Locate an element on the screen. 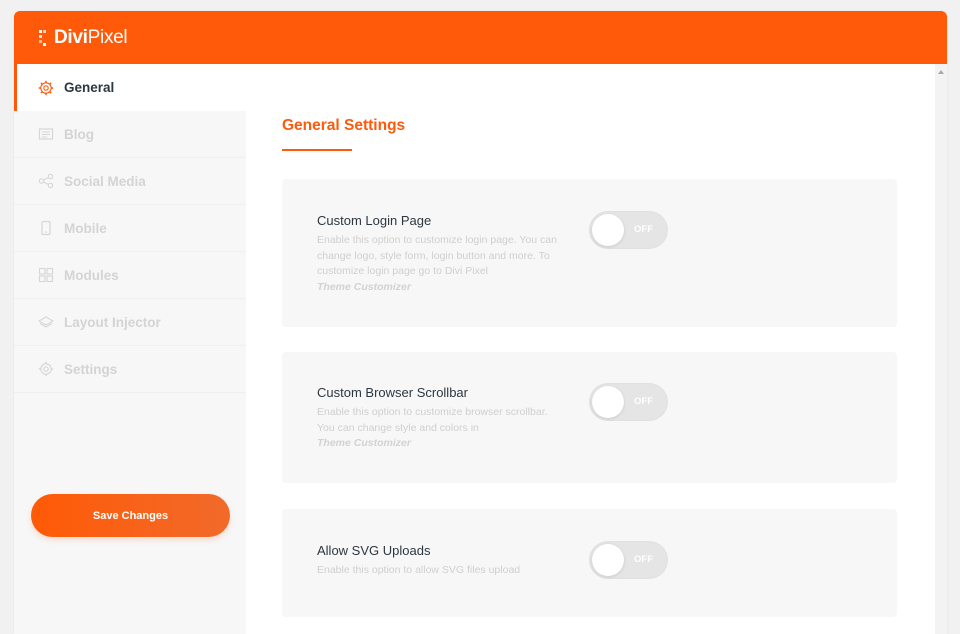 The width and height of the screenshot is (960, 634). sidebar-item-modules: Modules is located at coordinates (130, 275).